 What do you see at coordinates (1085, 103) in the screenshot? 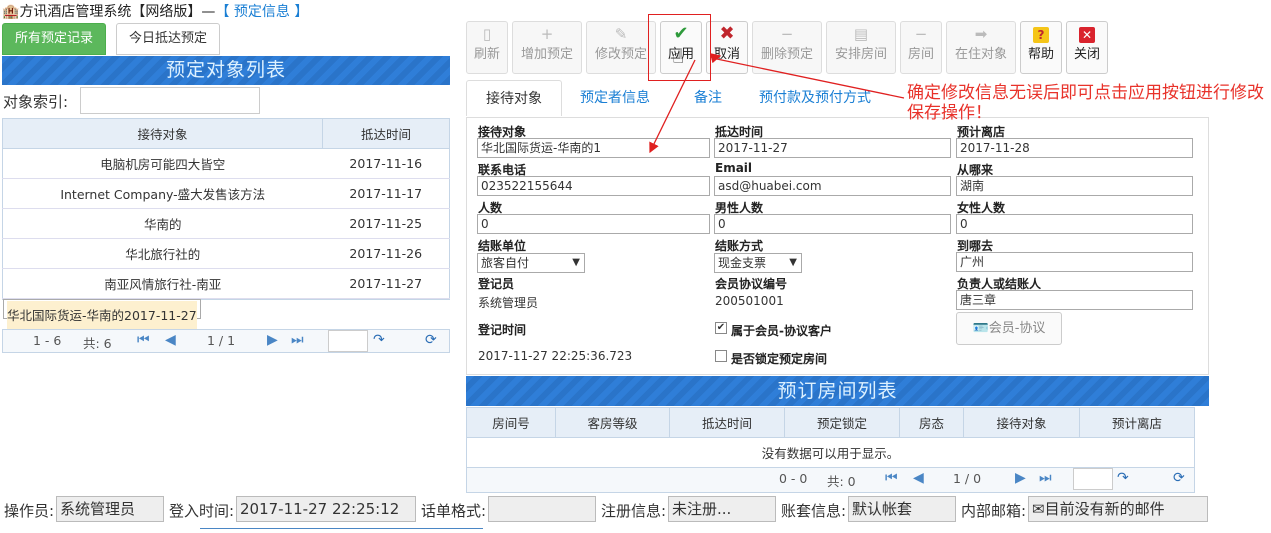
I see `annotation-text: 确定修改信息无误后即可点击应用按钮进行修改保存操作！` at bounding box center [1085, 103].